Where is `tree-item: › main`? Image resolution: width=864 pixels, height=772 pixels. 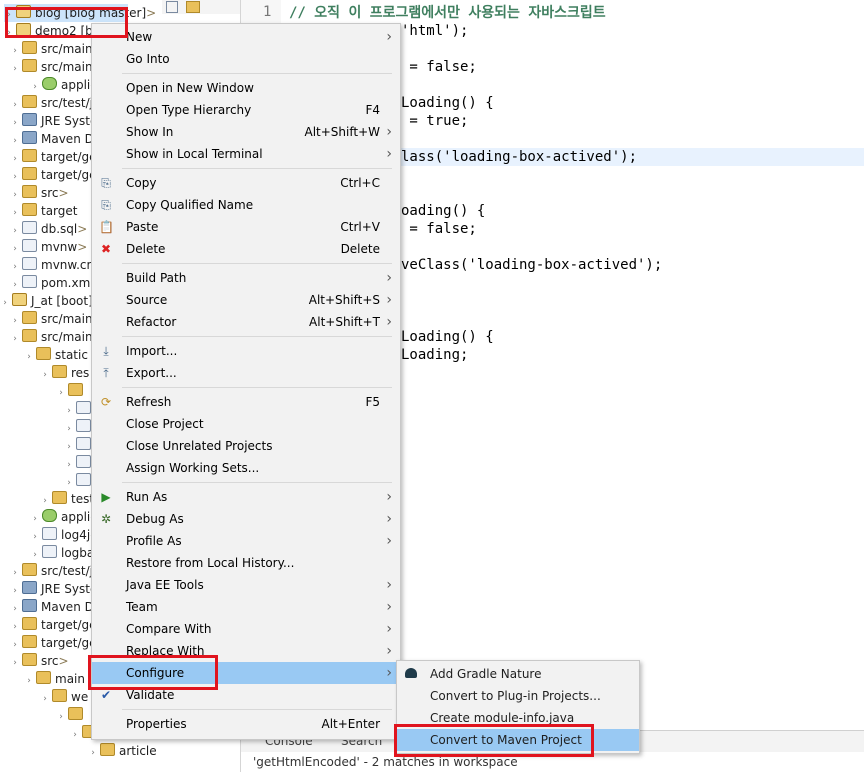 tree-item: › main is located at coordinates (54, 679).